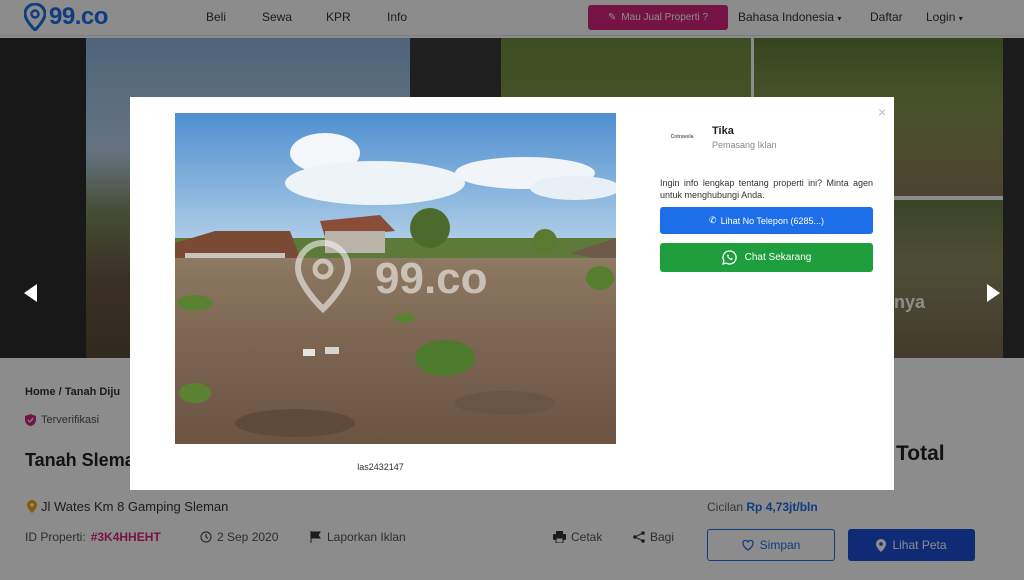 Image resolution: width=1024 pixels, height=580 pixels. I want to click on chat-now-button: Chat Sekarang, so click(766, 257).